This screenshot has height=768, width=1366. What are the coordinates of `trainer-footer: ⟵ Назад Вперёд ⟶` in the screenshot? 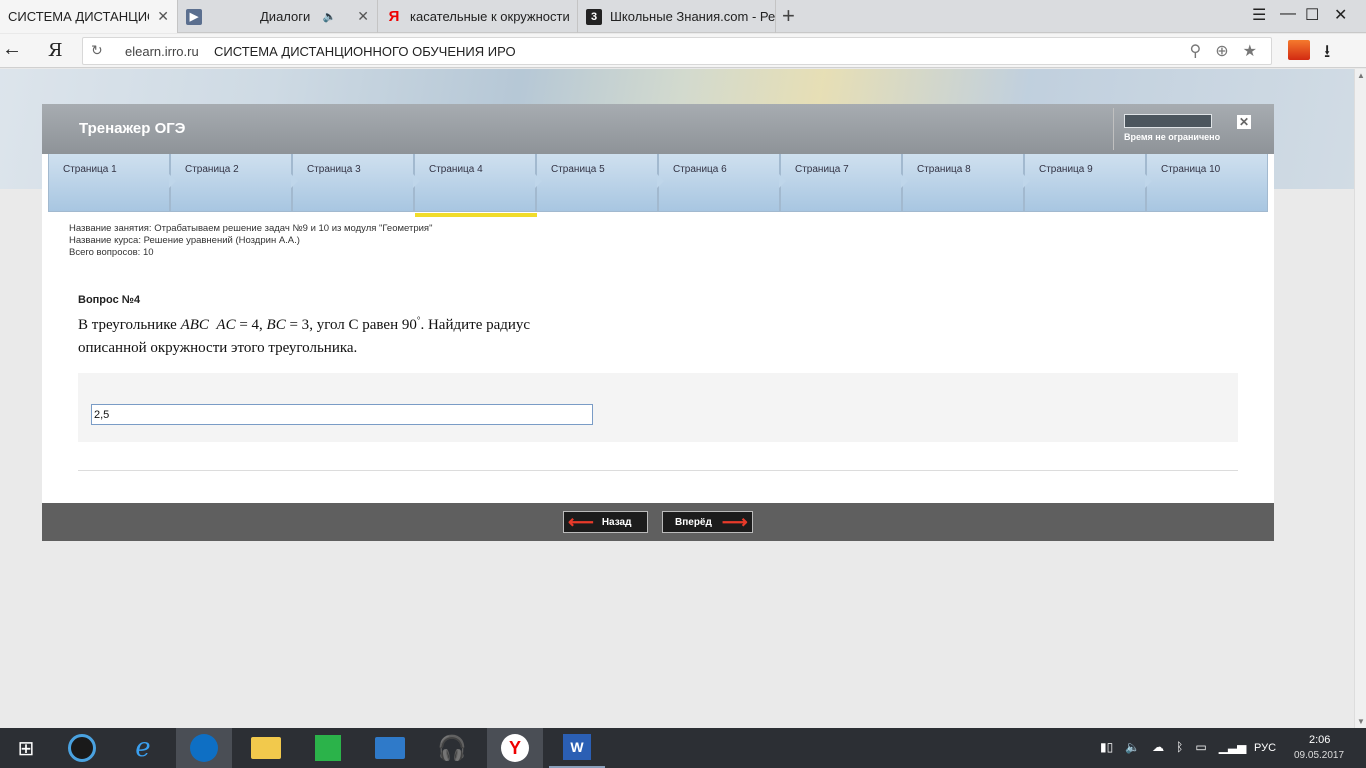 It's located at (658, 522).